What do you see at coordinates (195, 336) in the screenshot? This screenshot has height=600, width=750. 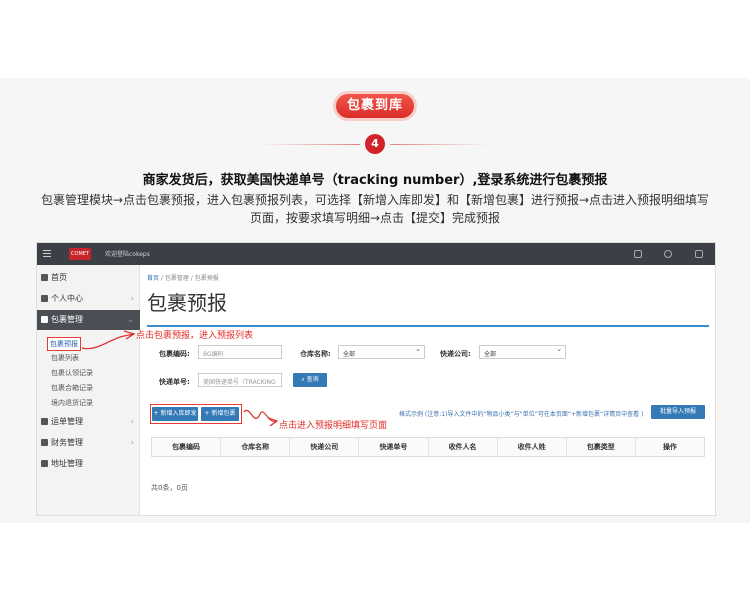 I see `annotation-forecast: 点击包裹预报，进入预报列表` at bounding box center [195, 336].